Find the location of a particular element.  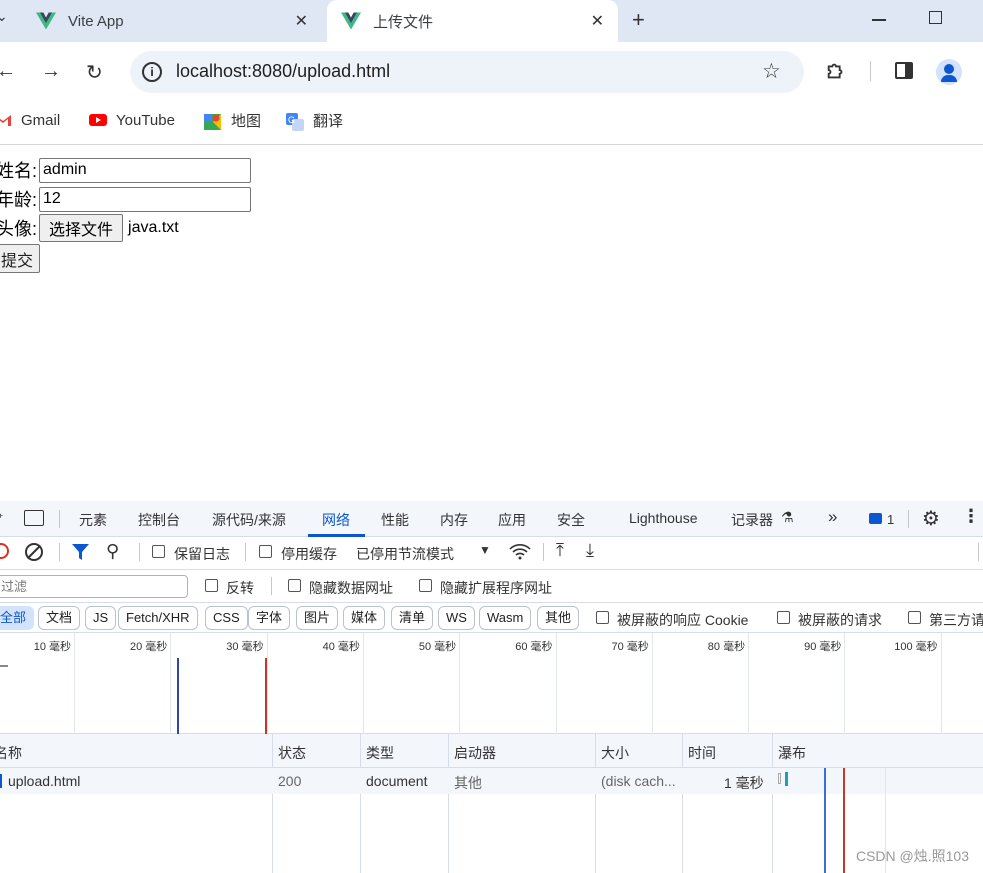

reload-icon: ↻ is located at coordinates (94, 72).